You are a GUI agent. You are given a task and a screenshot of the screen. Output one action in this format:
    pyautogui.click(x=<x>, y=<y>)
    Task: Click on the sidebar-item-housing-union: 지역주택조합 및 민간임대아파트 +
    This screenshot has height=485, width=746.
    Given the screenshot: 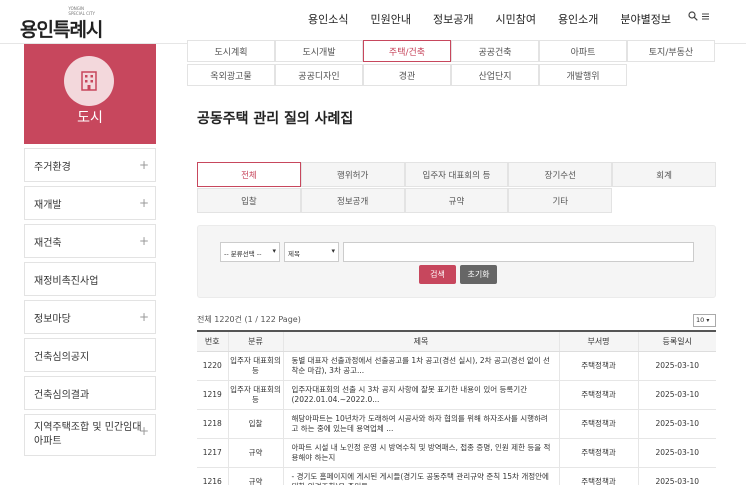 What is the action you would take?
    pyautogui.click(x=90, y=435)
    